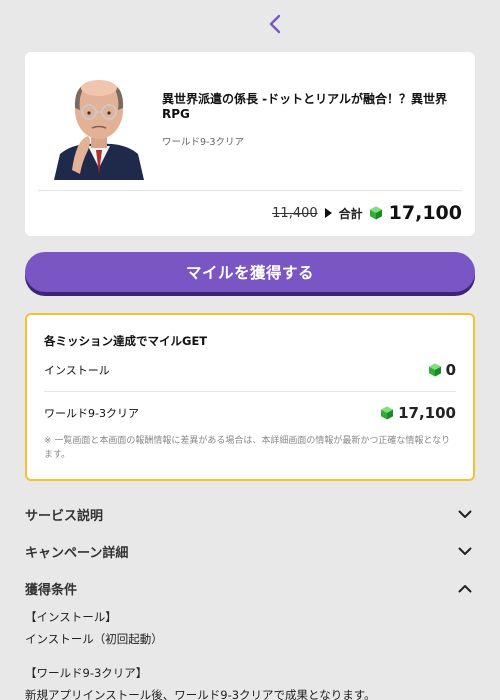 Image resolution: width=500 pixels, height=700 pixels. What do you see at coordinates (77, 370) in the screenshot?
I see `mission-label: インストール` at bounding box center [77, 370].